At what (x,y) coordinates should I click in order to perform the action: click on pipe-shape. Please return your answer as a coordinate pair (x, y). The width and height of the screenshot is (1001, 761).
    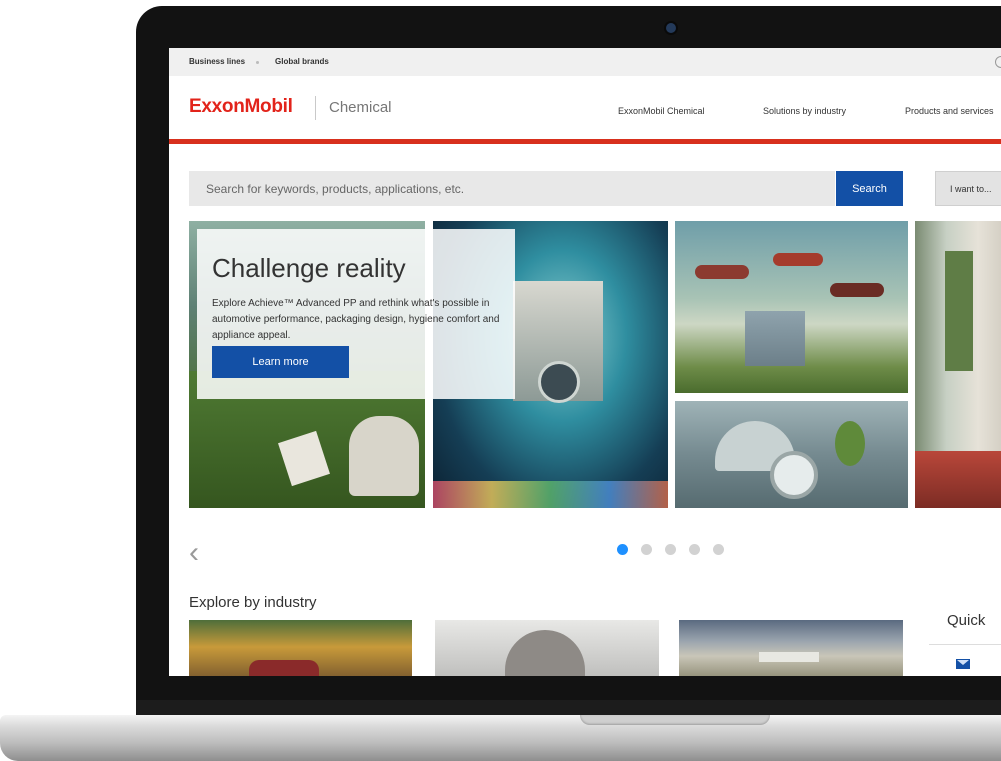
    Looking at the image, I should click on (794, 475).